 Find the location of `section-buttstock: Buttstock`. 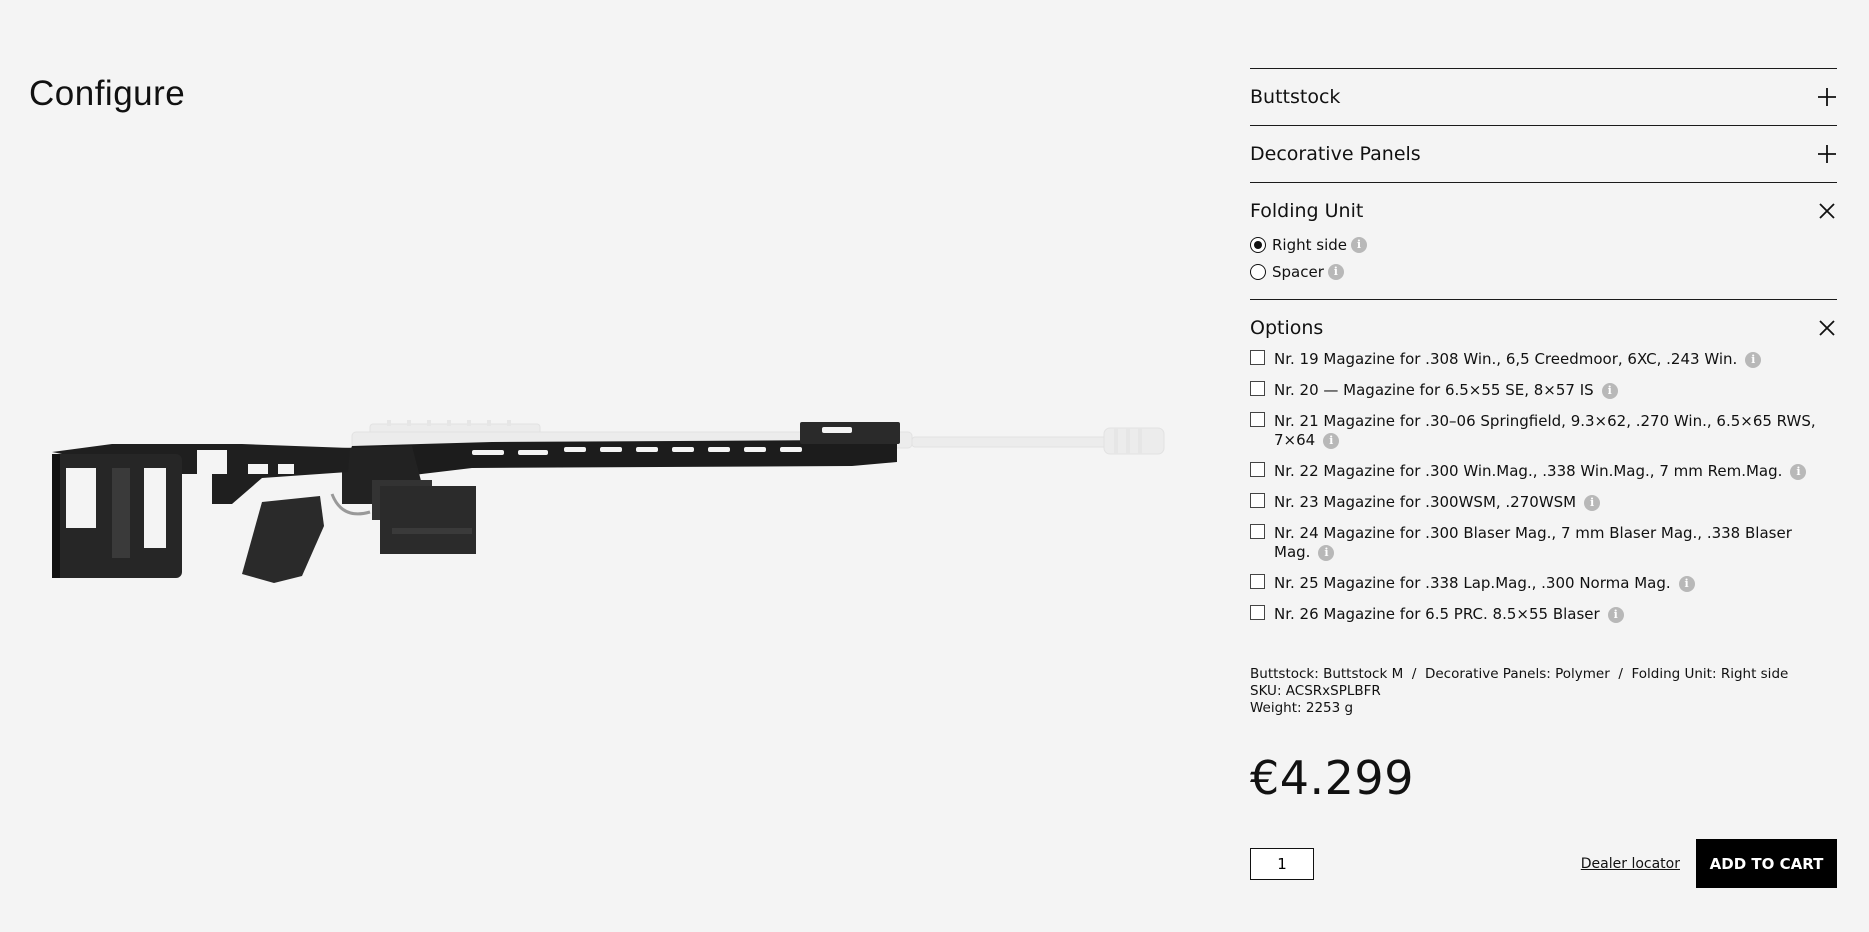

section-buttstock: Buttstock is located at coordinates (1543, 96).